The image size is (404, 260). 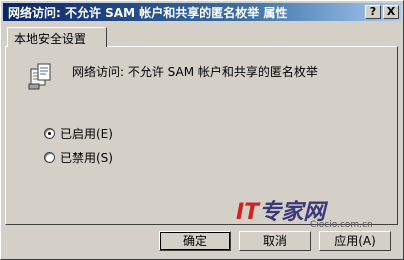 What do you see at coordinates (148, 12) in the screenshot?
I see `window-title: 网络访问: 不允许 SAM 帐户和共享的匿名枚举 属性` at bounding box center [148, 12].